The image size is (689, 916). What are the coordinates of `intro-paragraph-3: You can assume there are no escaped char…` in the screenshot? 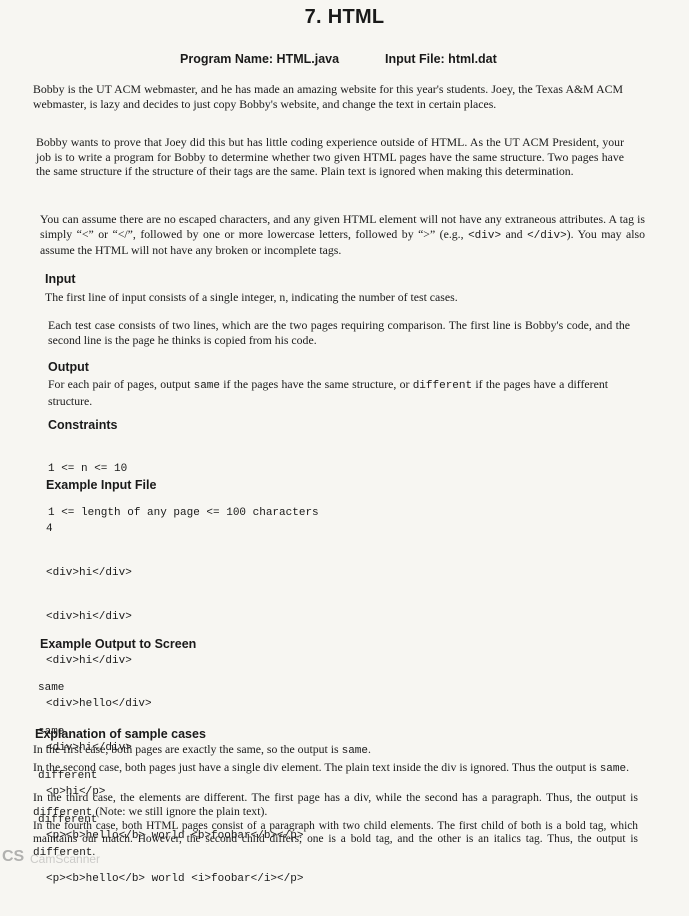 It's located at (342, 235).